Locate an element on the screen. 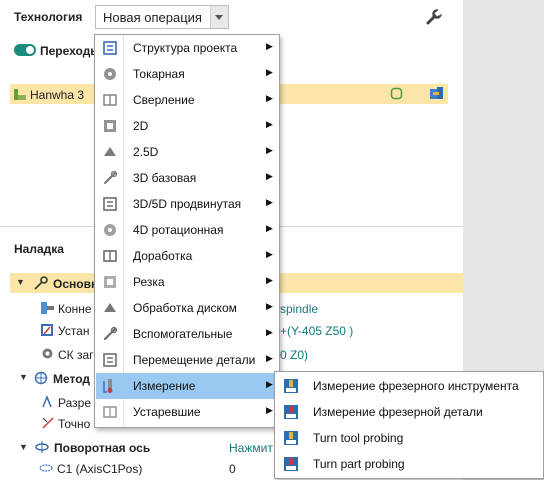  submenu-item: Измерение фрезерного инструмента is located at coordinates (409, 386).